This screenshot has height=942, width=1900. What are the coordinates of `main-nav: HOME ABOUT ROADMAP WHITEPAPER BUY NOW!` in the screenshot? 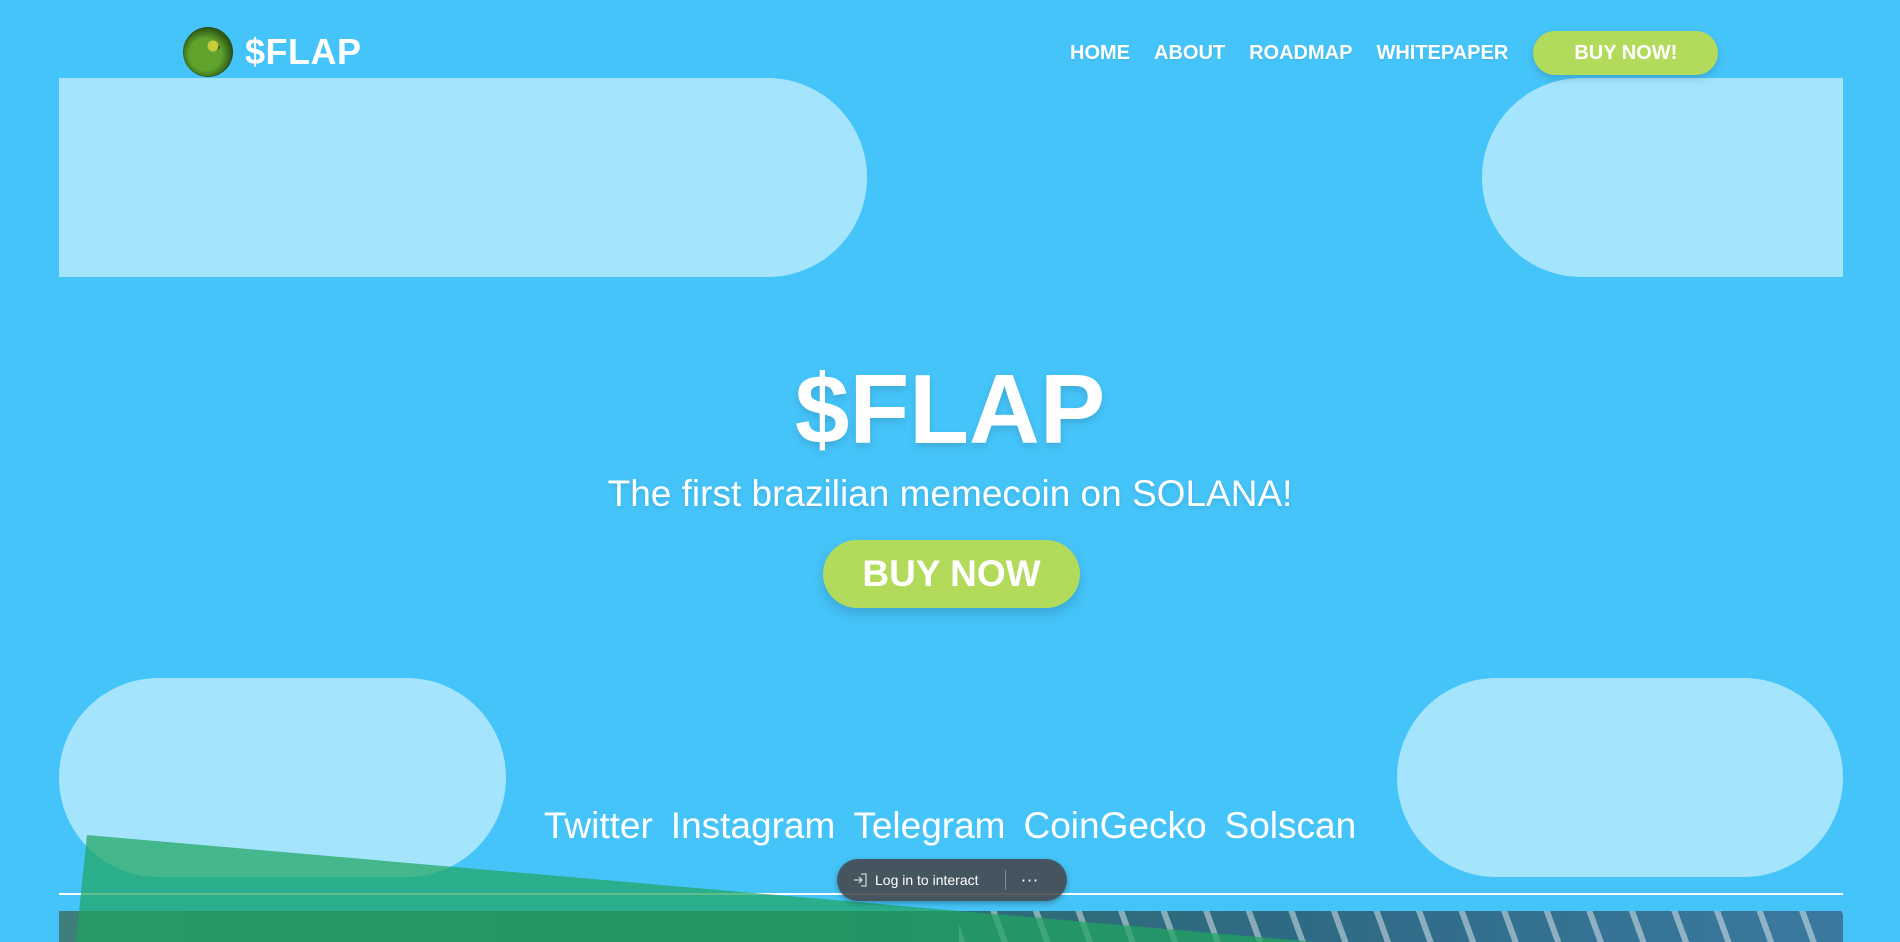 It's located at (1394, 53).